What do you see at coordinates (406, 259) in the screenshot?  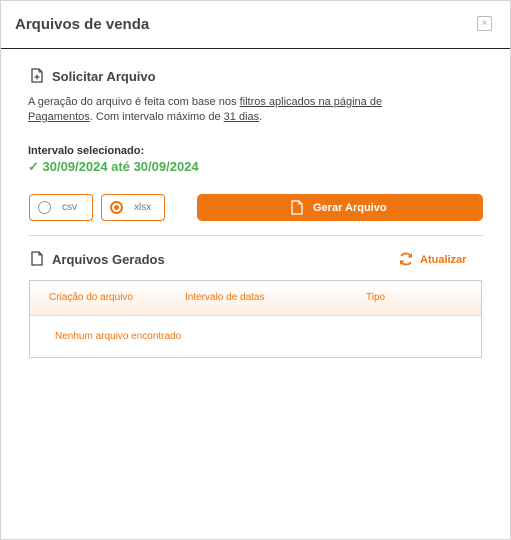 I see `refresh-icon` at bounding box center [406, 259].